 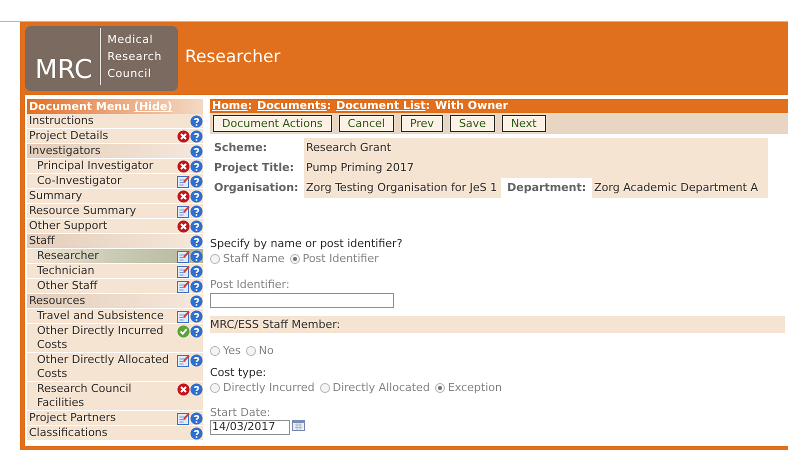 What do you see at coordinates (401, 188) in the screenshot?
I see `field-value: Zorg Testing Organisation for JeS 1` at bounding box center [401, 188].